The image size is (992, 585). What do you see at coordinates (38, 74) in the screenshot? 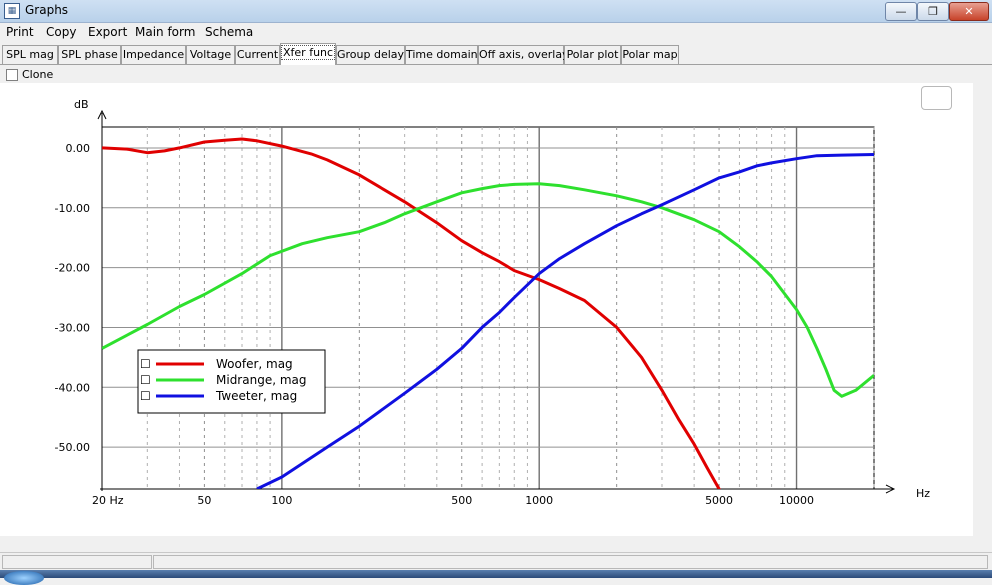
I see `clone-label: Clone` at bounding box center [38, 74].